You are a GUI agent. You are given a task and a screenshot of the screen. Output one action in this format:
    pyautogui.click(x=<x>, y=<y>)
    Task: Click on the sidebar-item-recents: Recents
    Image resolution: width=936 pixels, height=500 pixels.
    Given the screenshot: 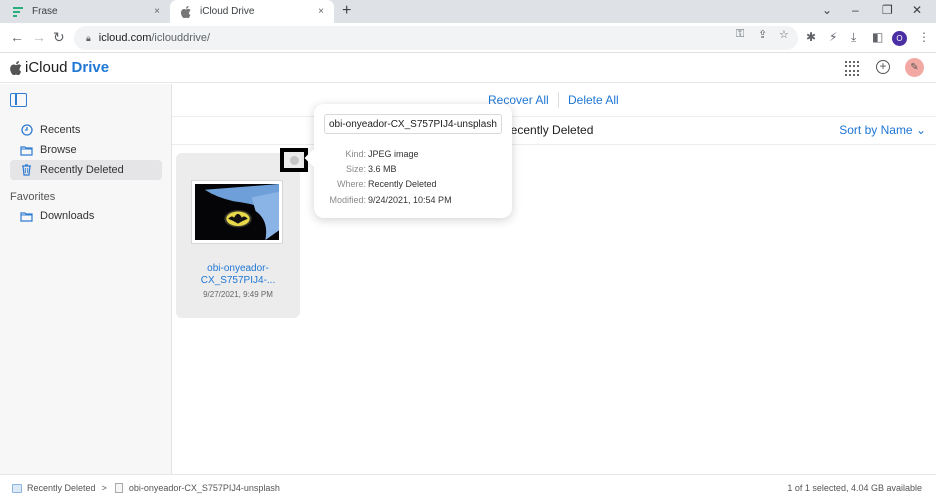 What is the action you would take?
    pyautogui.click(x=86, y=130)
    